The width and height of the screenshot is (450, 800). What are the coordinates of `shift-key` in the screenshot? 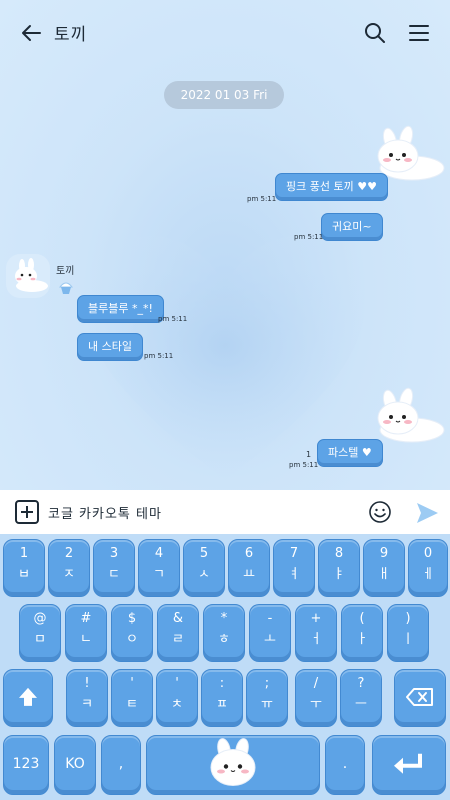 It's located at (28, 698).